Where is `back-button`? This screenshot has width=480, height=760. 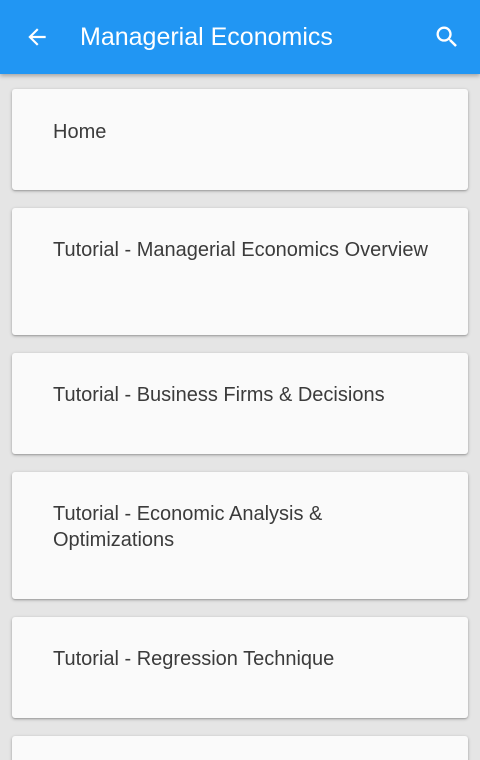 back-button is located at coordinates (37, 37).